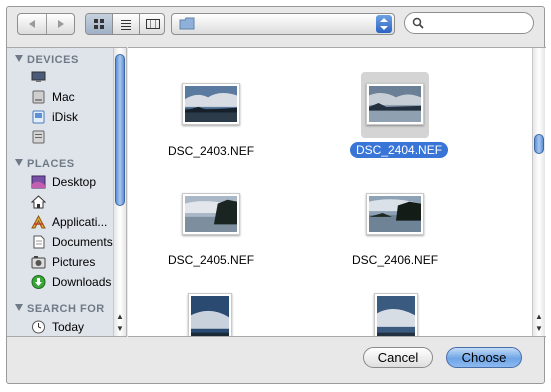 The image size is (551, 392). Describe the element at coordinates (74, 182) in the screenshot. I see `sidebar-item-label: Desktop` at that location.